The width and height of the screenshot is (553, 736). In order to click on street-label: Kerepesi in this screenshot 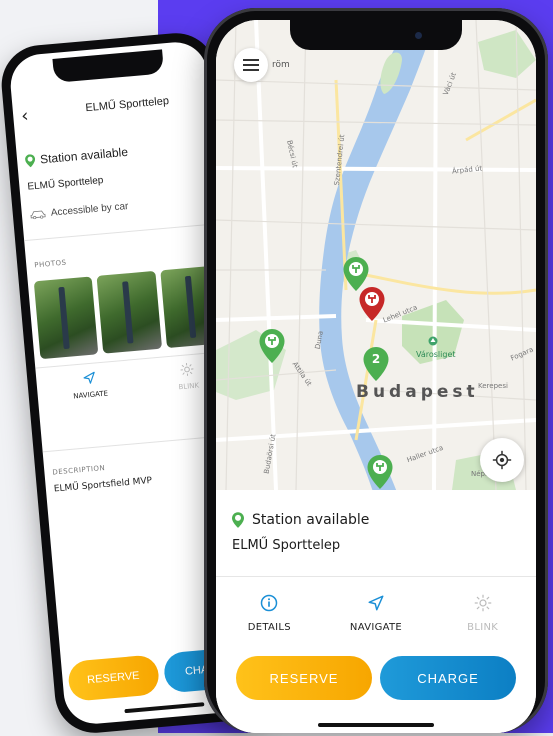, I will do `click(493, 386)`.